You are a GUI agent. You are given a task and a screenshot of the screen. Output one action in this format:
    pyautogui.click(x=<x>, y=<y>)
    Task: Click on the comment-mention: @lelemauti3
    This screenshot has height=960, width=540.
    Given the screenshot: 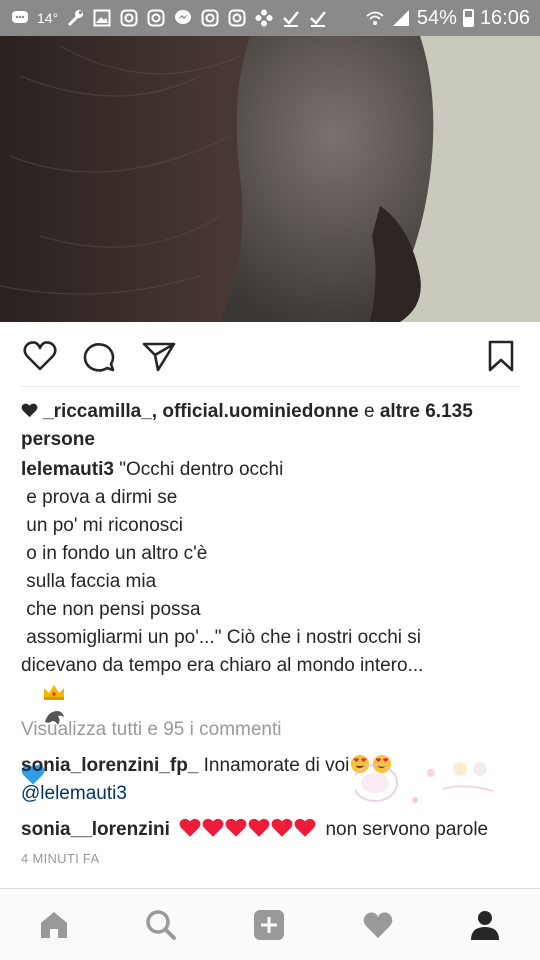 What is the action you would take?
    pyautogui.click(x=207, y=794)
    